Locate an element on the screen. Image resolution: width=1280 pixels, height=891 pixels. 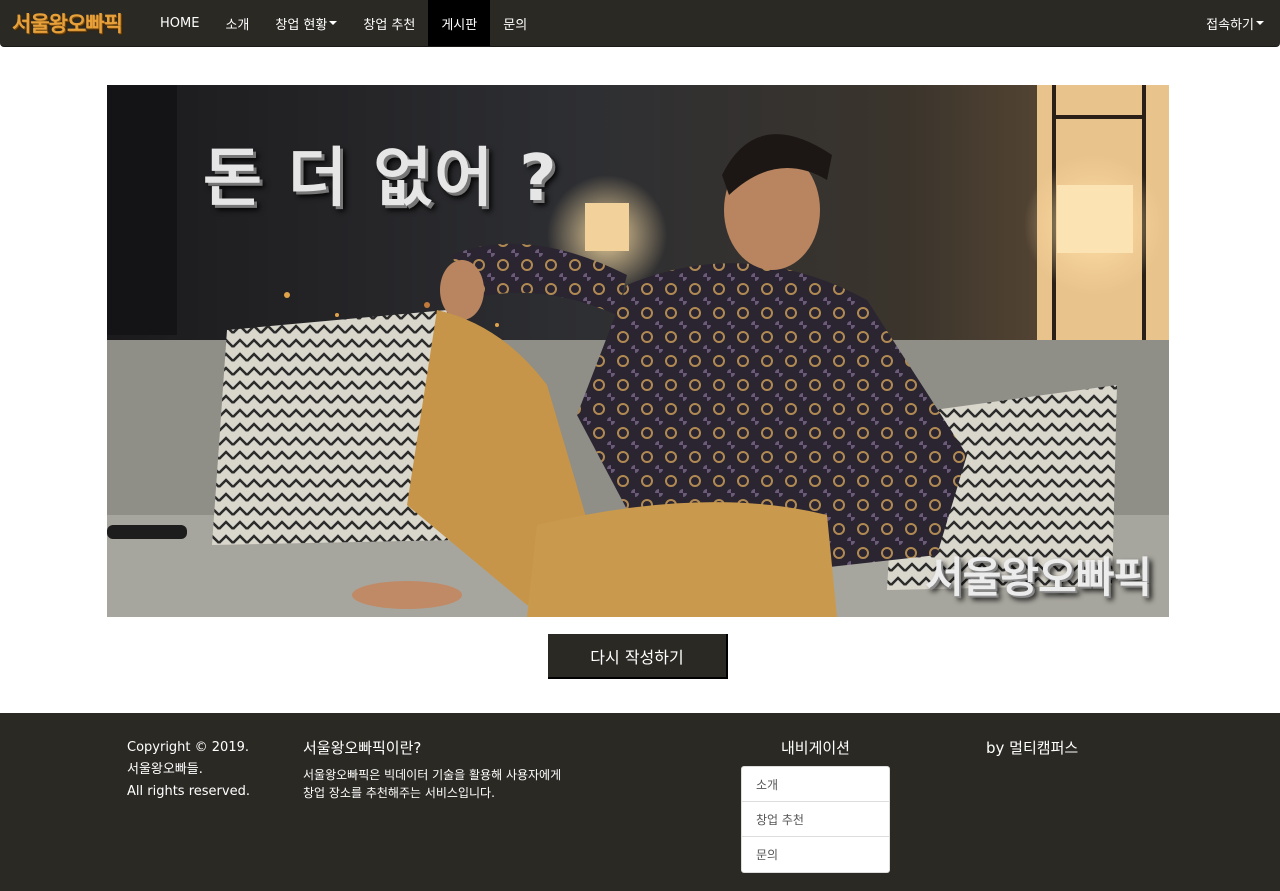
brand-logo: 서울왕오빠픽 is located at coordinates (67, 23).